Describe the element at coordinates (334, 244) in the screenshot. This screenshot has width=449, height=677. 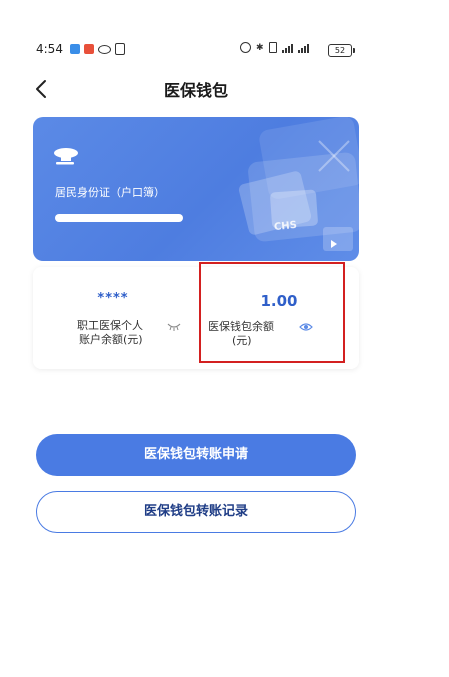
I see `play-icon` at that location.